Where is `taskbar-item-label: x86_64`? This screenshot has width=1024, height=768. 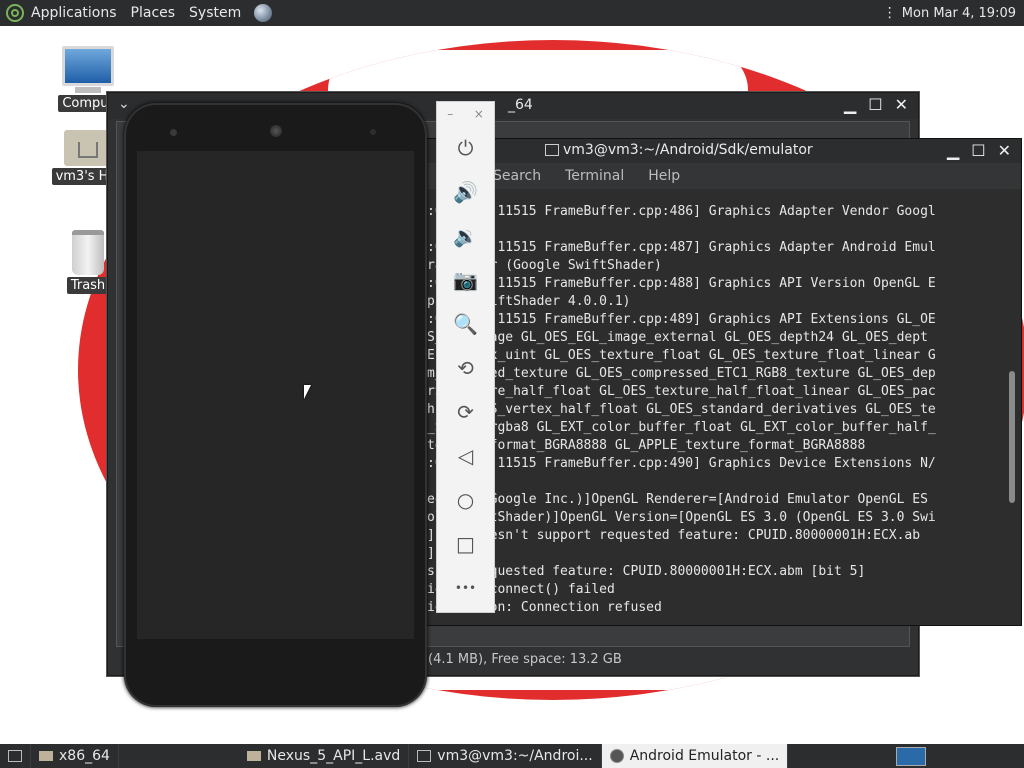 taskbar-item-label: x86_64 is located at coordinates (84, 756).